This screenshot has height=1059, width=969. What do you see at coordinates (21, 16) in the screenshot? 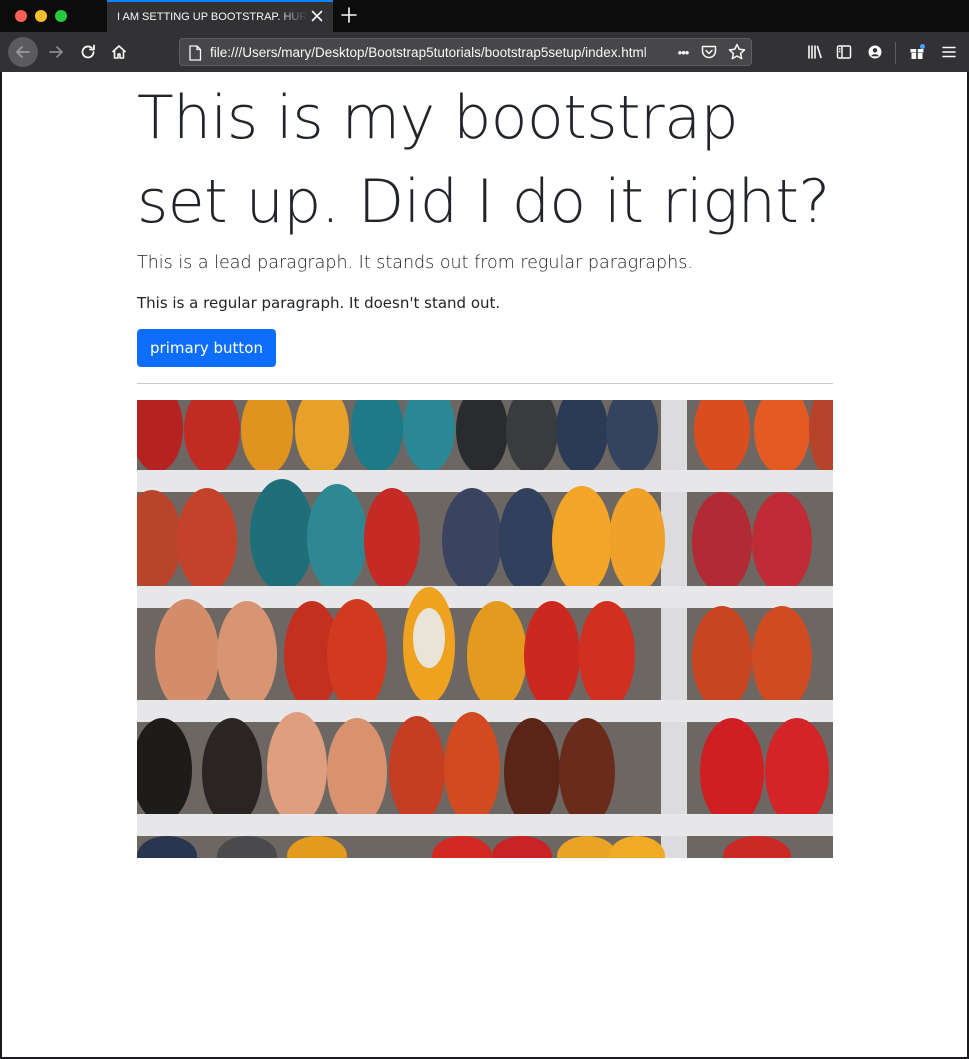
I see `close-window-button` at bounding box center [21, 16].